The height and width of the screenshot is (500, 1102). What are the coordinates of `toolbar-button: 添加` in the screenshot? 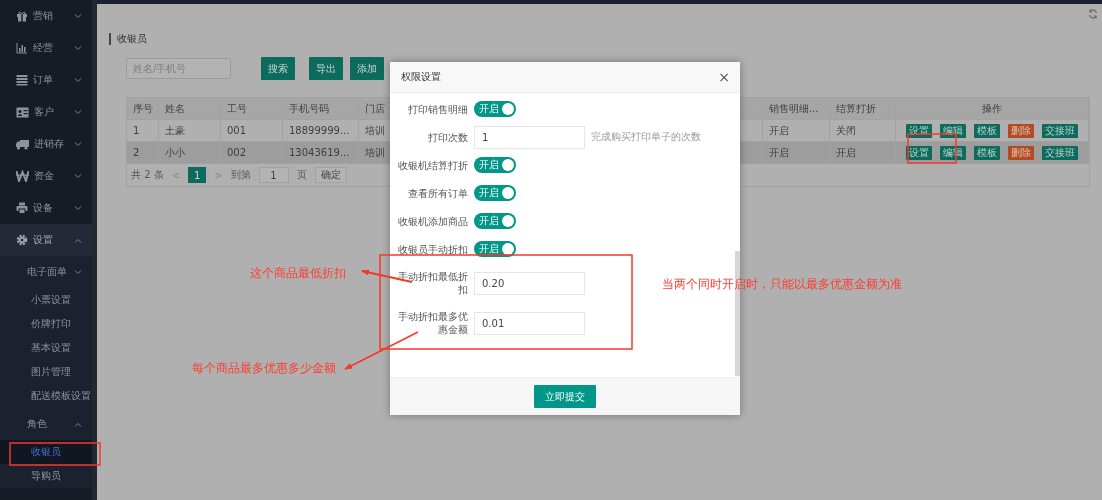 It's located at (367, 68).